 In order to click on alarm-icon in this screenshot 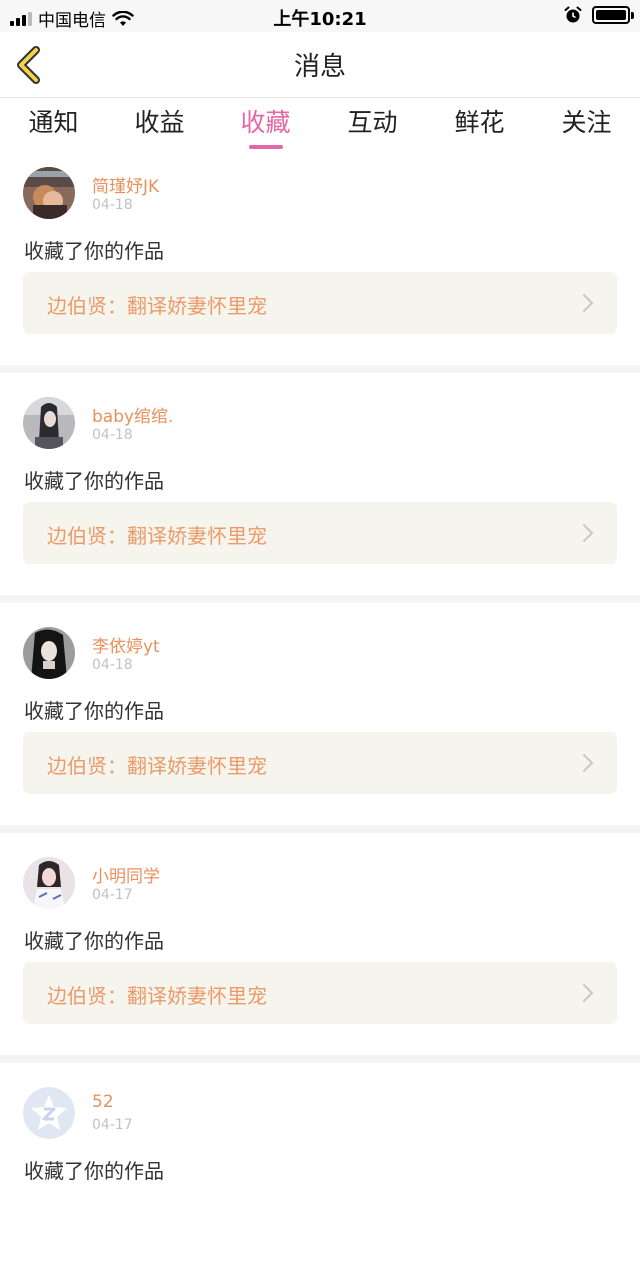, I will do `click(573, 14)`.